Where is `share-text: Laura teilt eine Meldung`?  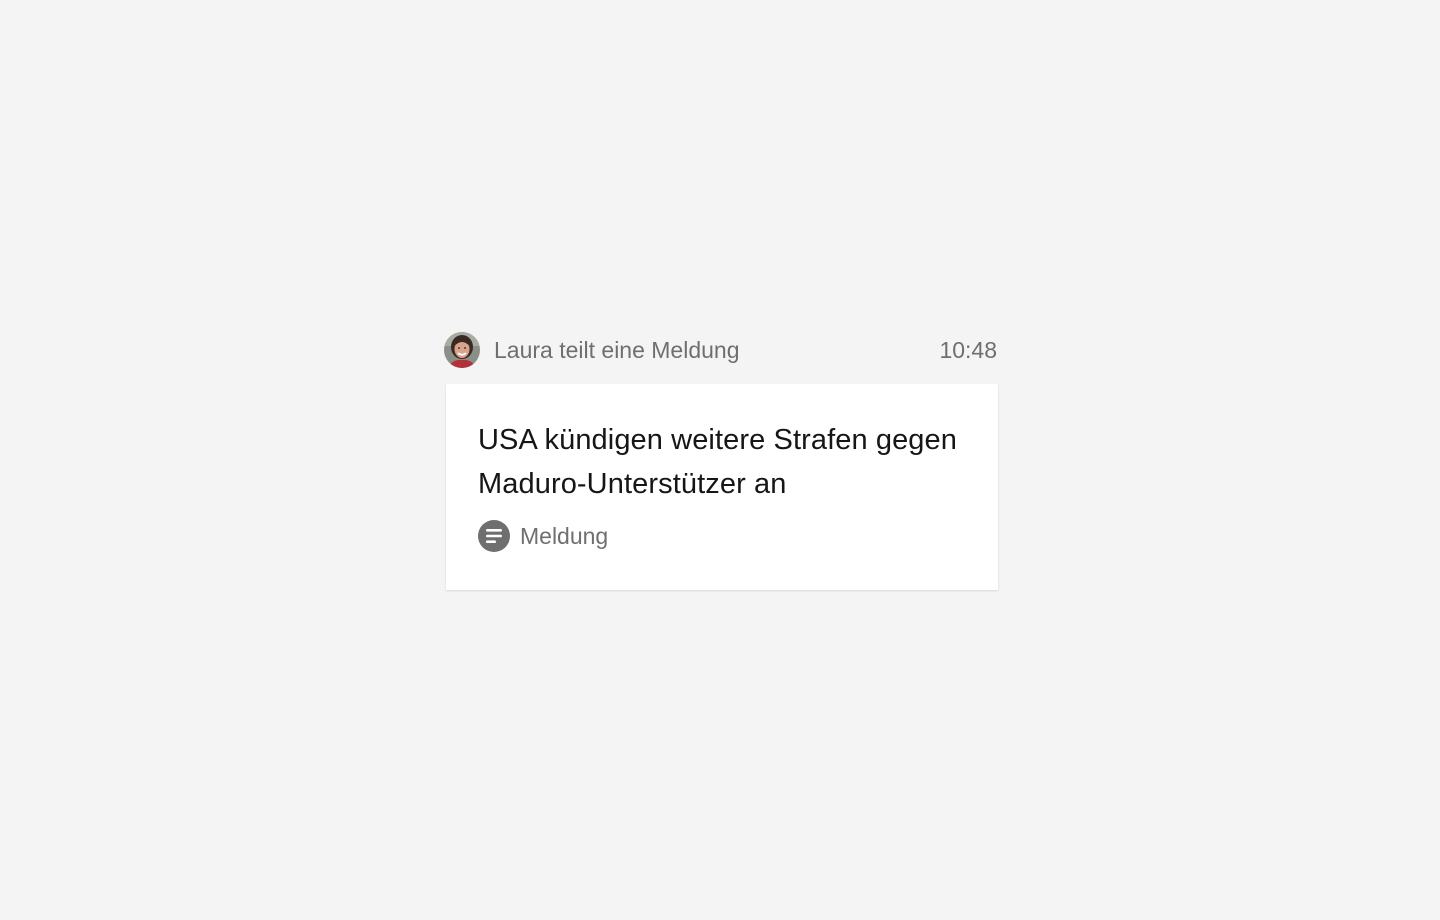 share-text: Laura teilt eine Meldung is located at coordinates (617, 350).